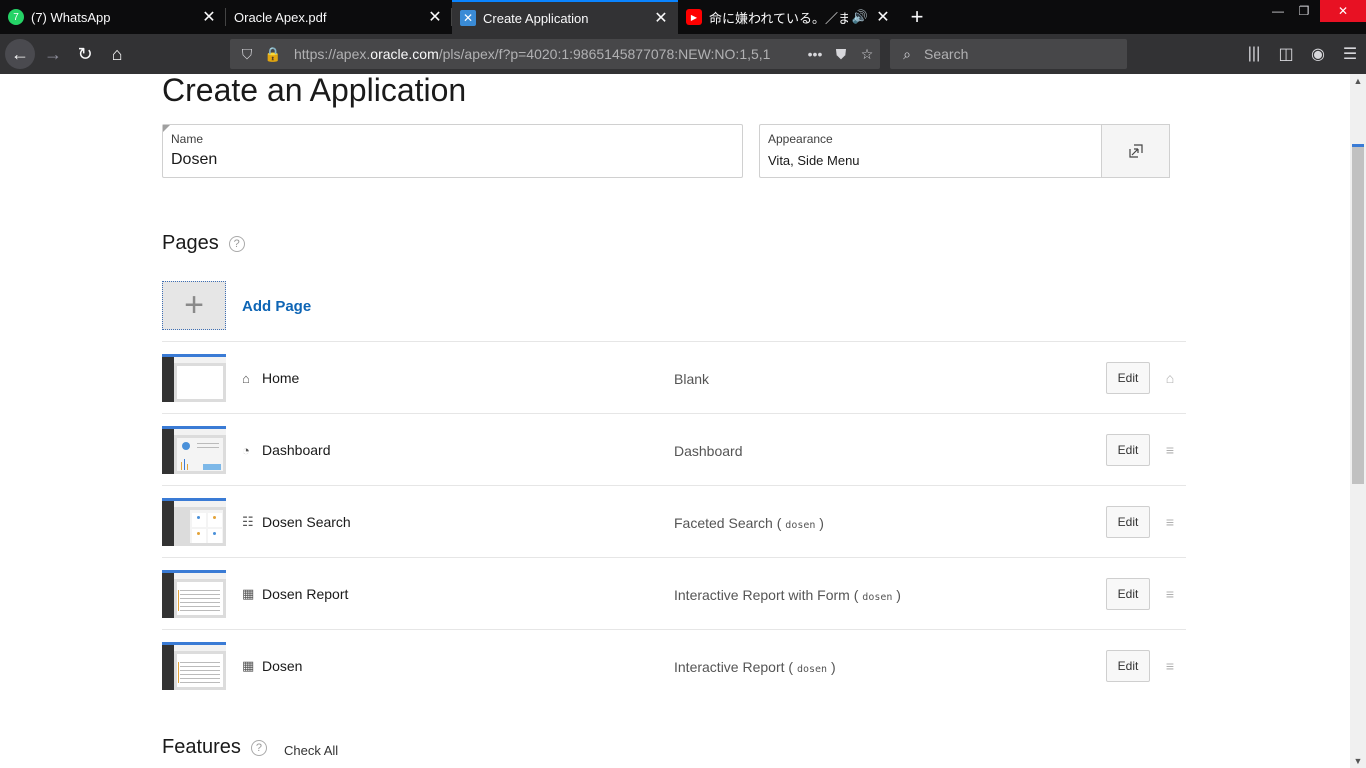 This screenshot has width=1366, height=768. I want to click on menu-icon: ☰, so click(1350, 54).